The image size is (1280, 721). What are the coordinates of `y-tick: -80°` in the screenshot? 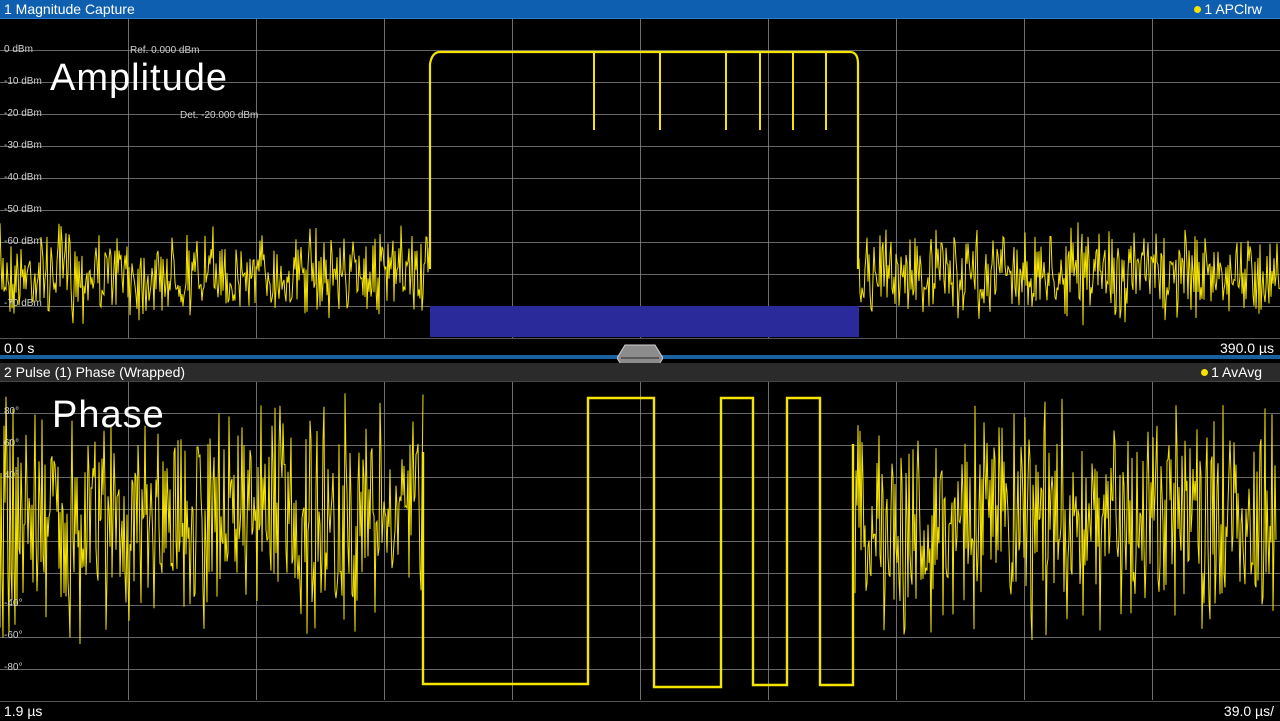 It's located at (13, 667).